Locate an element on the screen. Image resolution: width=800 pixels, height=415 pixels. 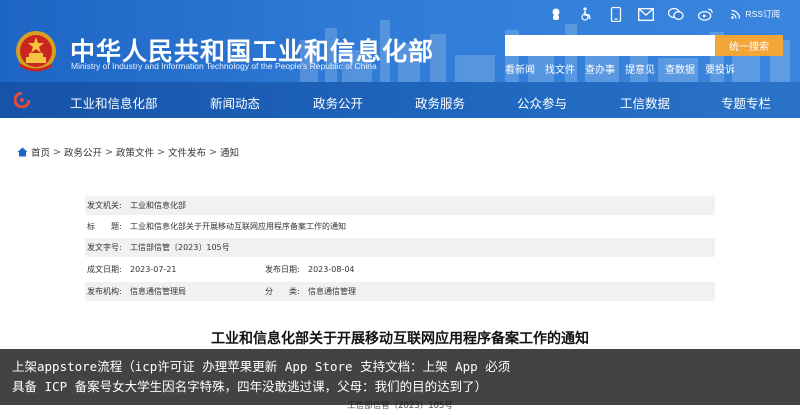
rss-icon is located at coordinates (736, 14).